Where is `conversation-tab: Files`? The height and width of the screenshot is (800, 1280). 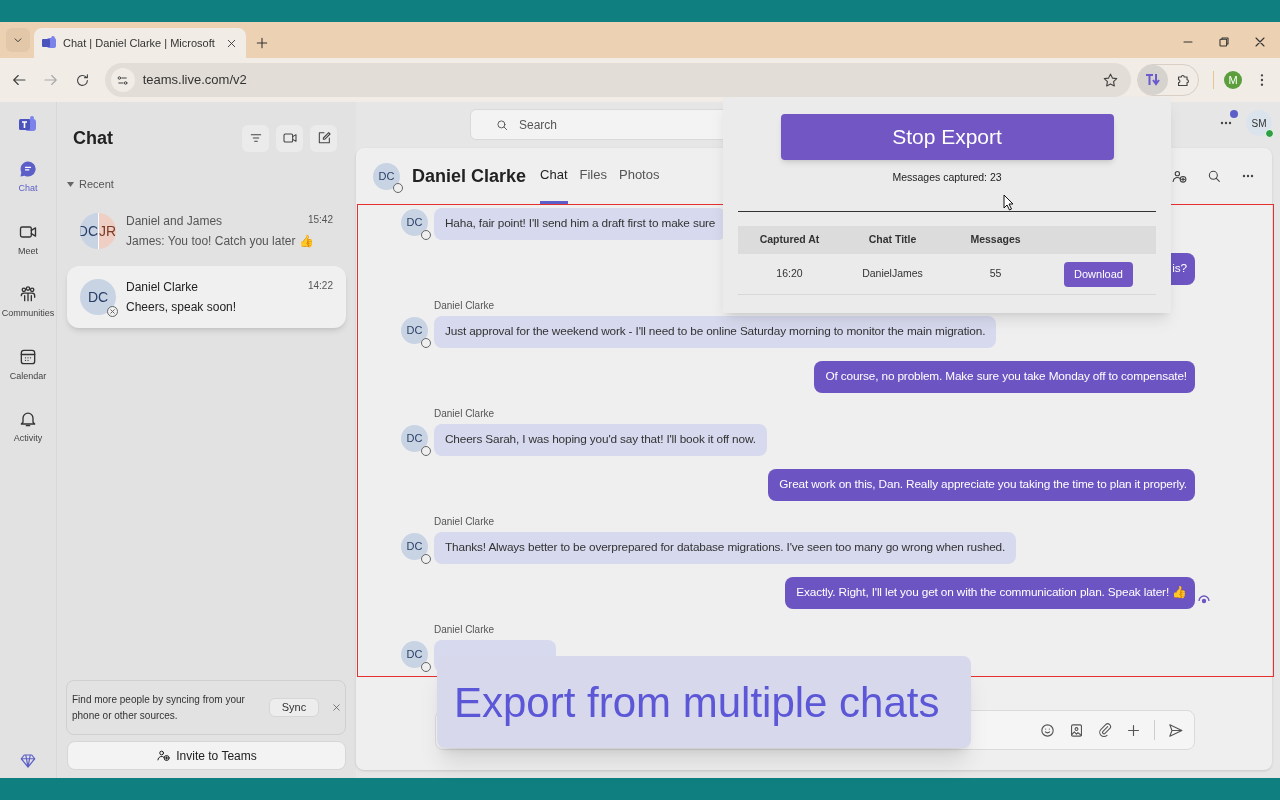
conversation-tab: Files is located at coordinates (593, 176).